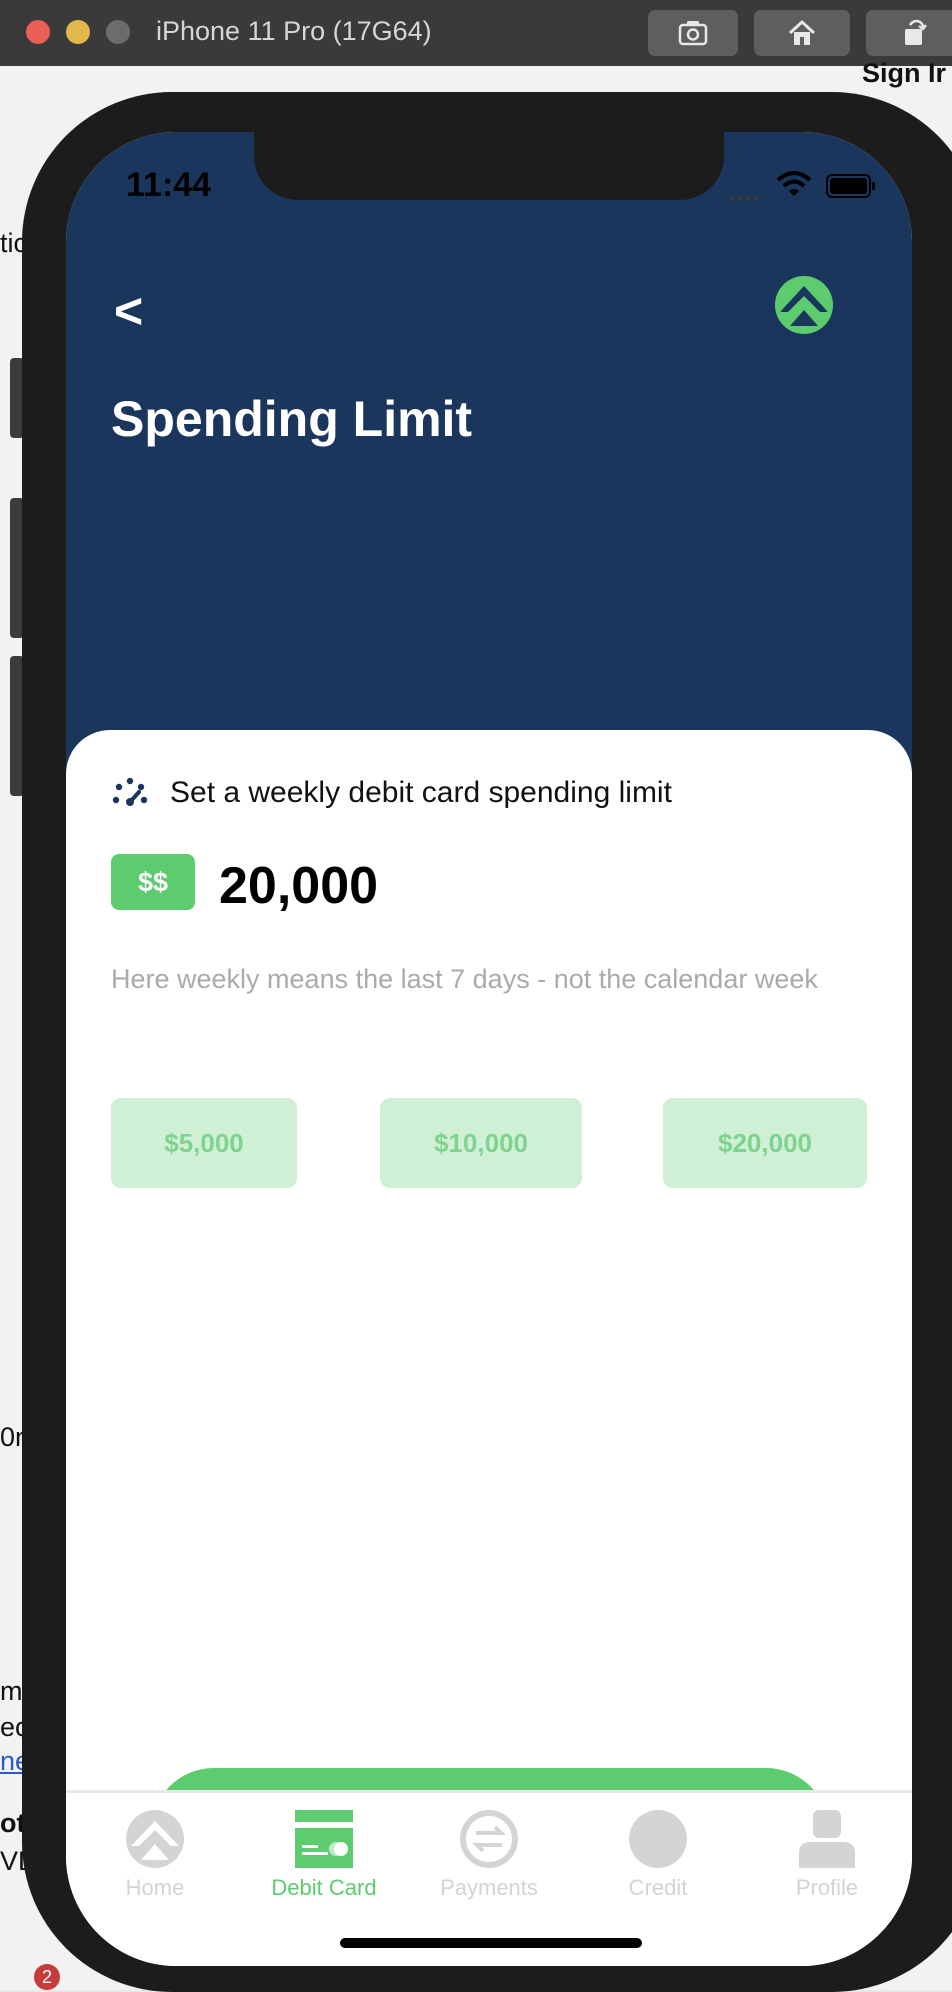  Describe the element at coordinates (481, 1143) in the screenshot. I see `preset-10000-button: $10,000` at that location.